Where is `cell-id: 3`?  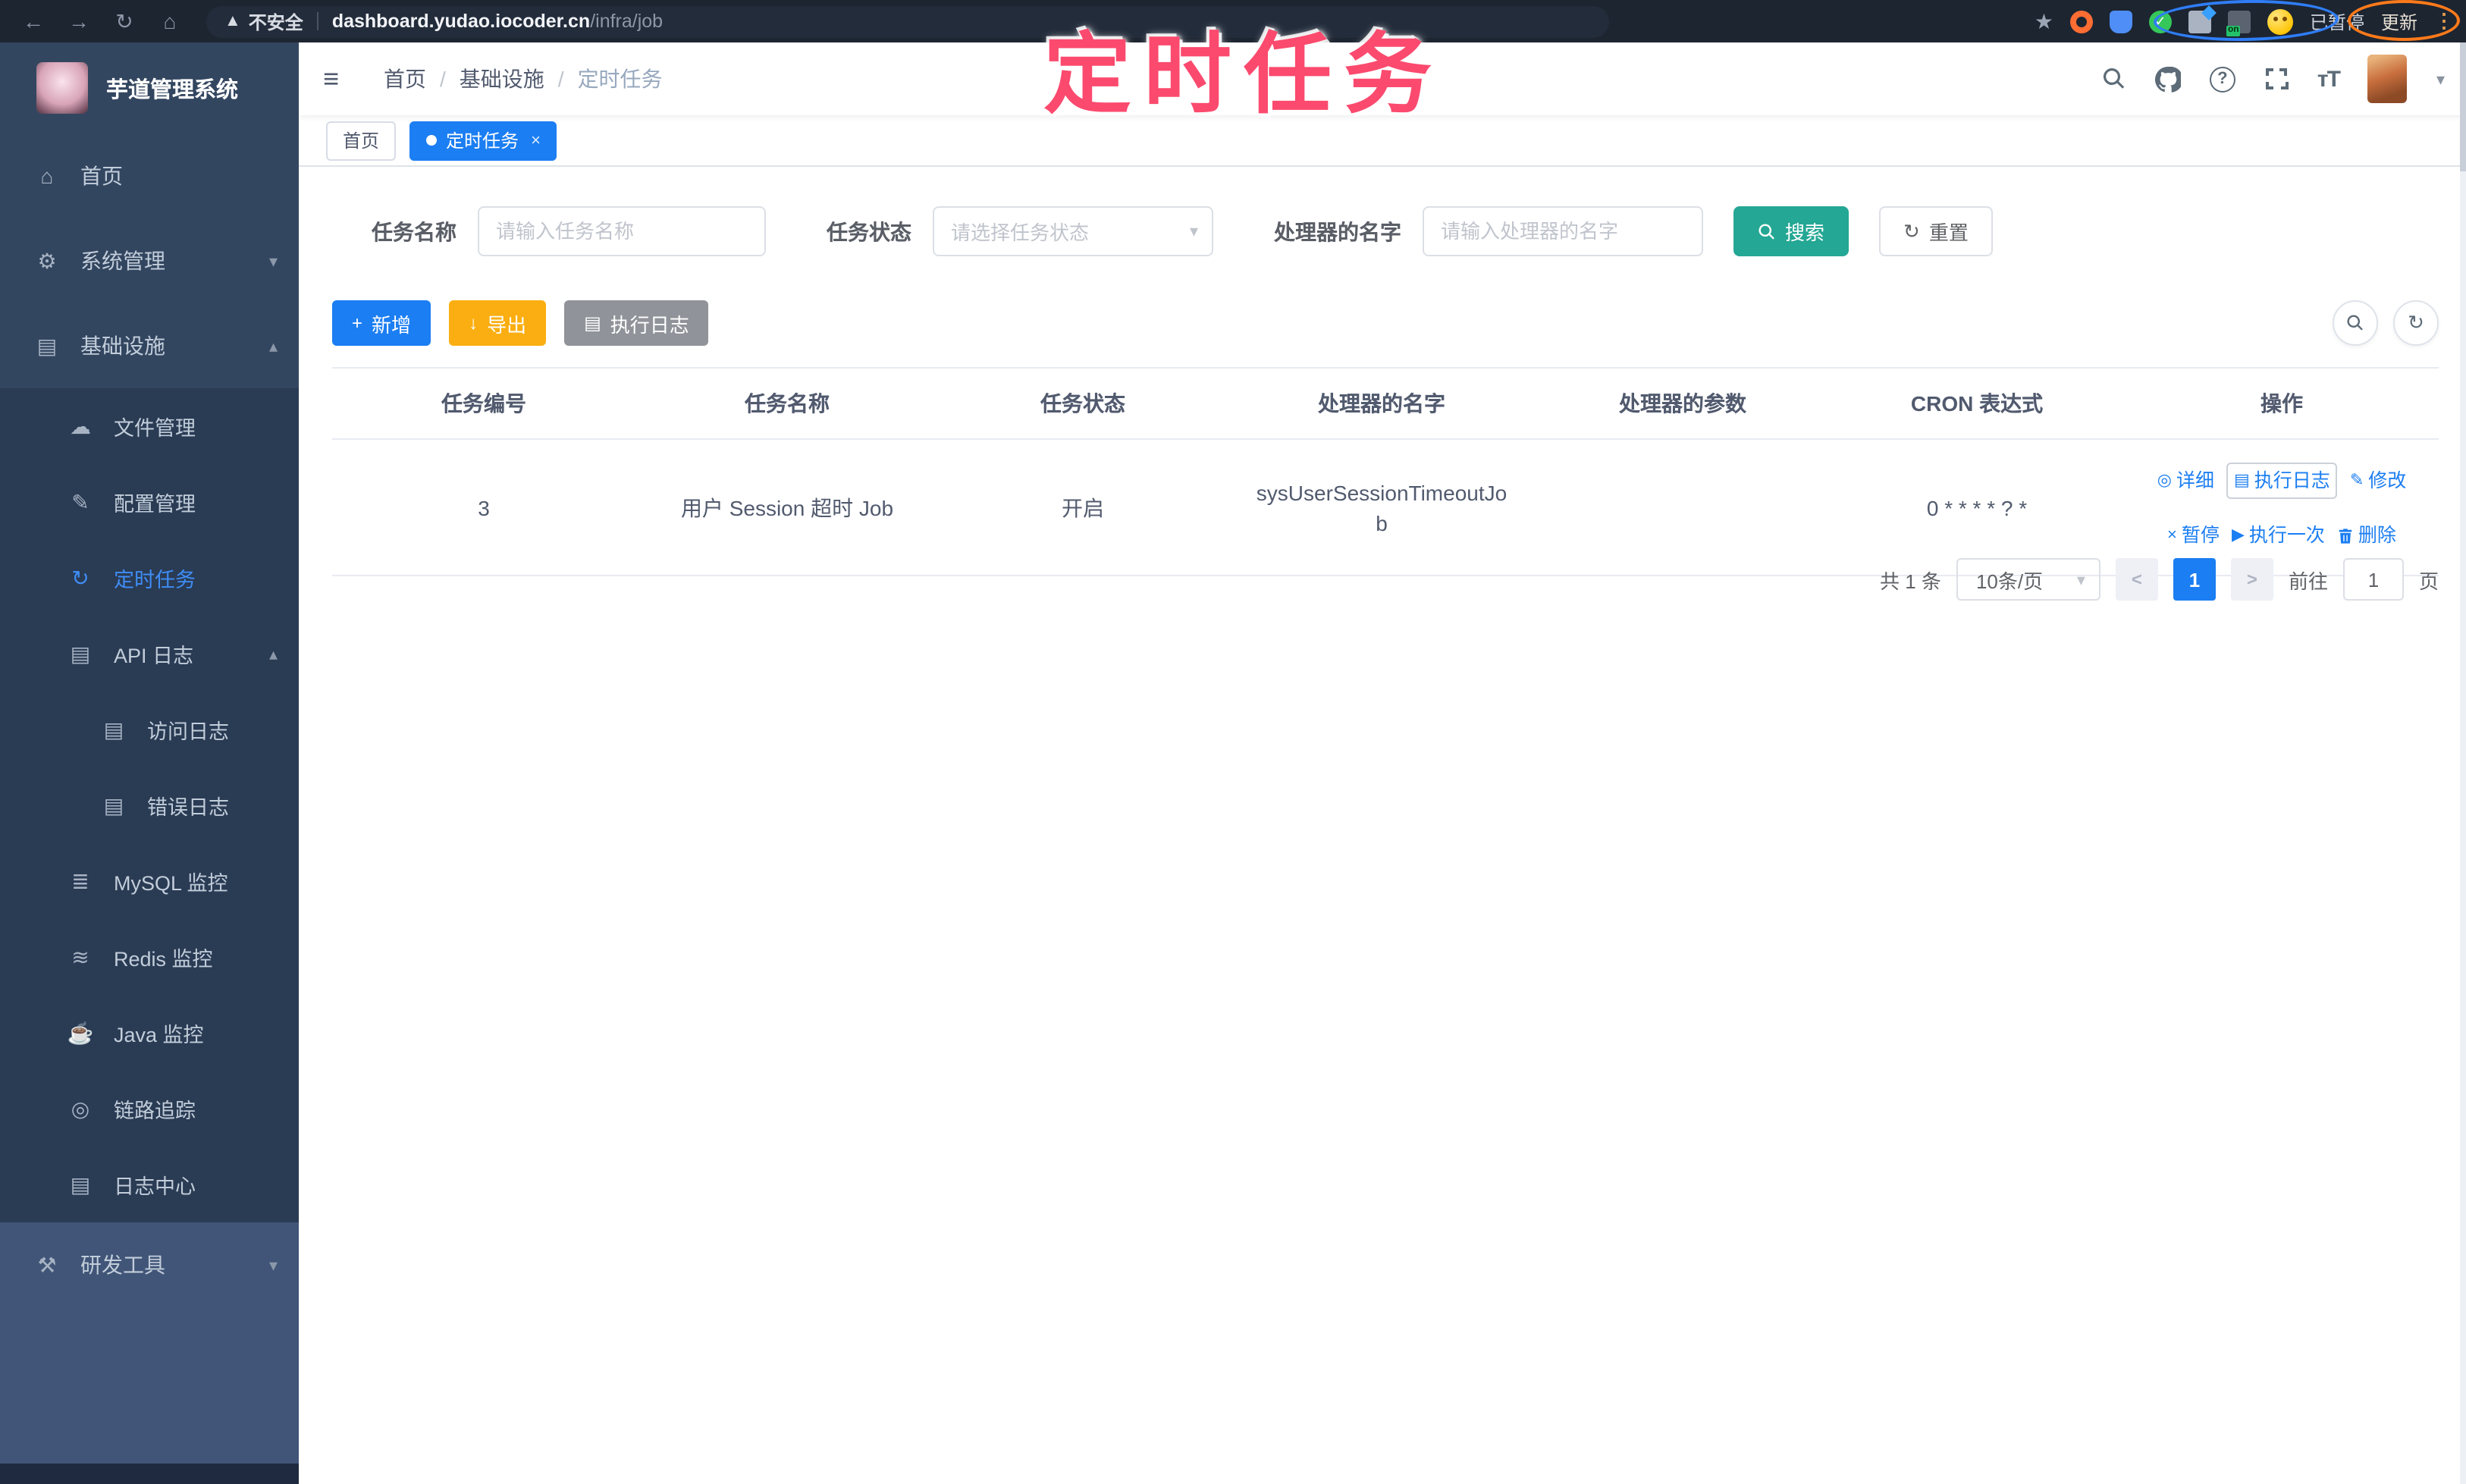
cell-id: 3 is located at coordinates (484, 507).